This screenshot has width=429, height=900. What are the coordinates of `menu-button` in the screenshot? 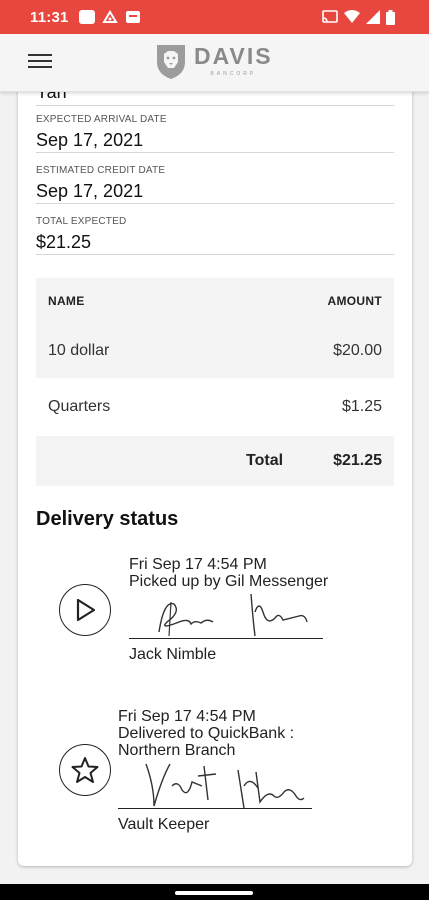 It's located at (40, 63).